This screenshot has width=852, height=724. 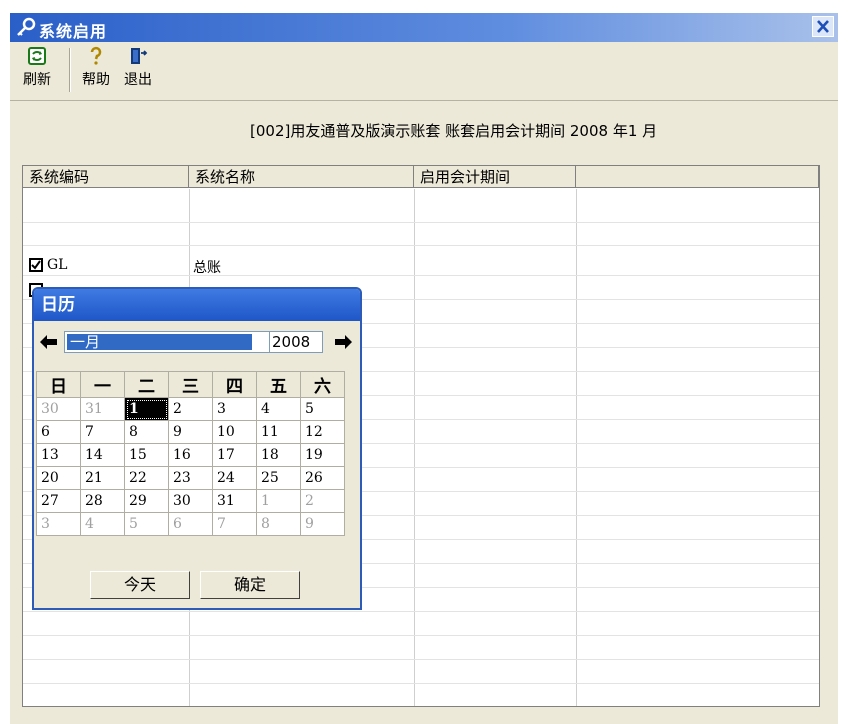 What do you see at coordinates (278, 455) in the screenshot?
I see `day-cell: 18` at bounding box center [278, 455].